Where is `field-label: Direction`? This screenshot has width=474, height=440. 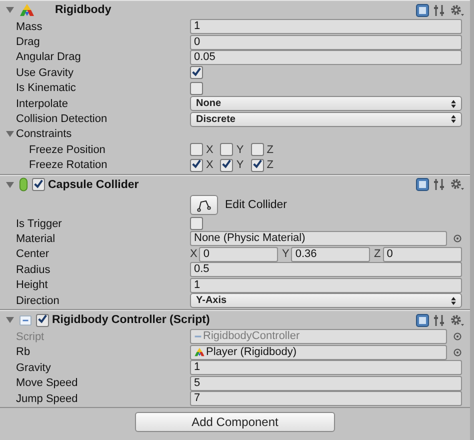 field-label: Direction is located at coordinates (38, 300).